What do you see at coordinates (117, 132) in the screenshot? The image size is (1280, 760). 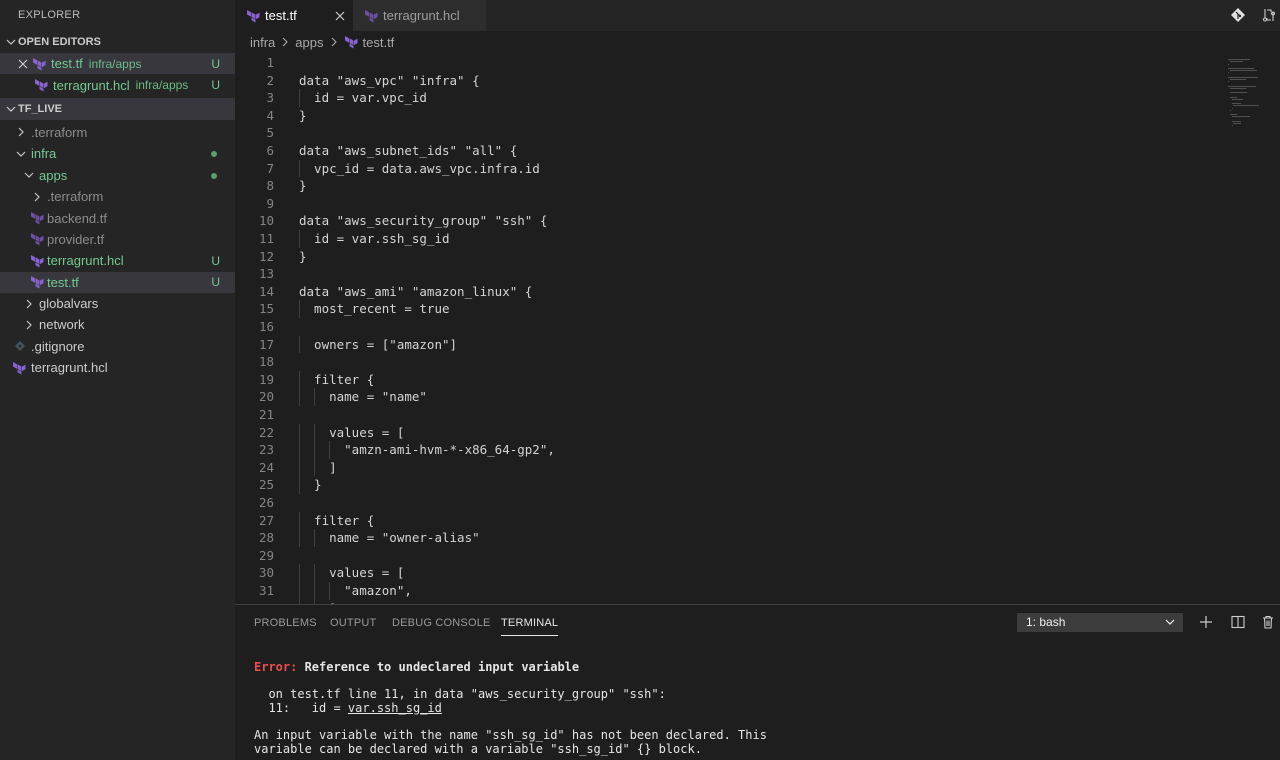 I see `tree-item-terraform: .terraform` at bounding box center [117, 132].